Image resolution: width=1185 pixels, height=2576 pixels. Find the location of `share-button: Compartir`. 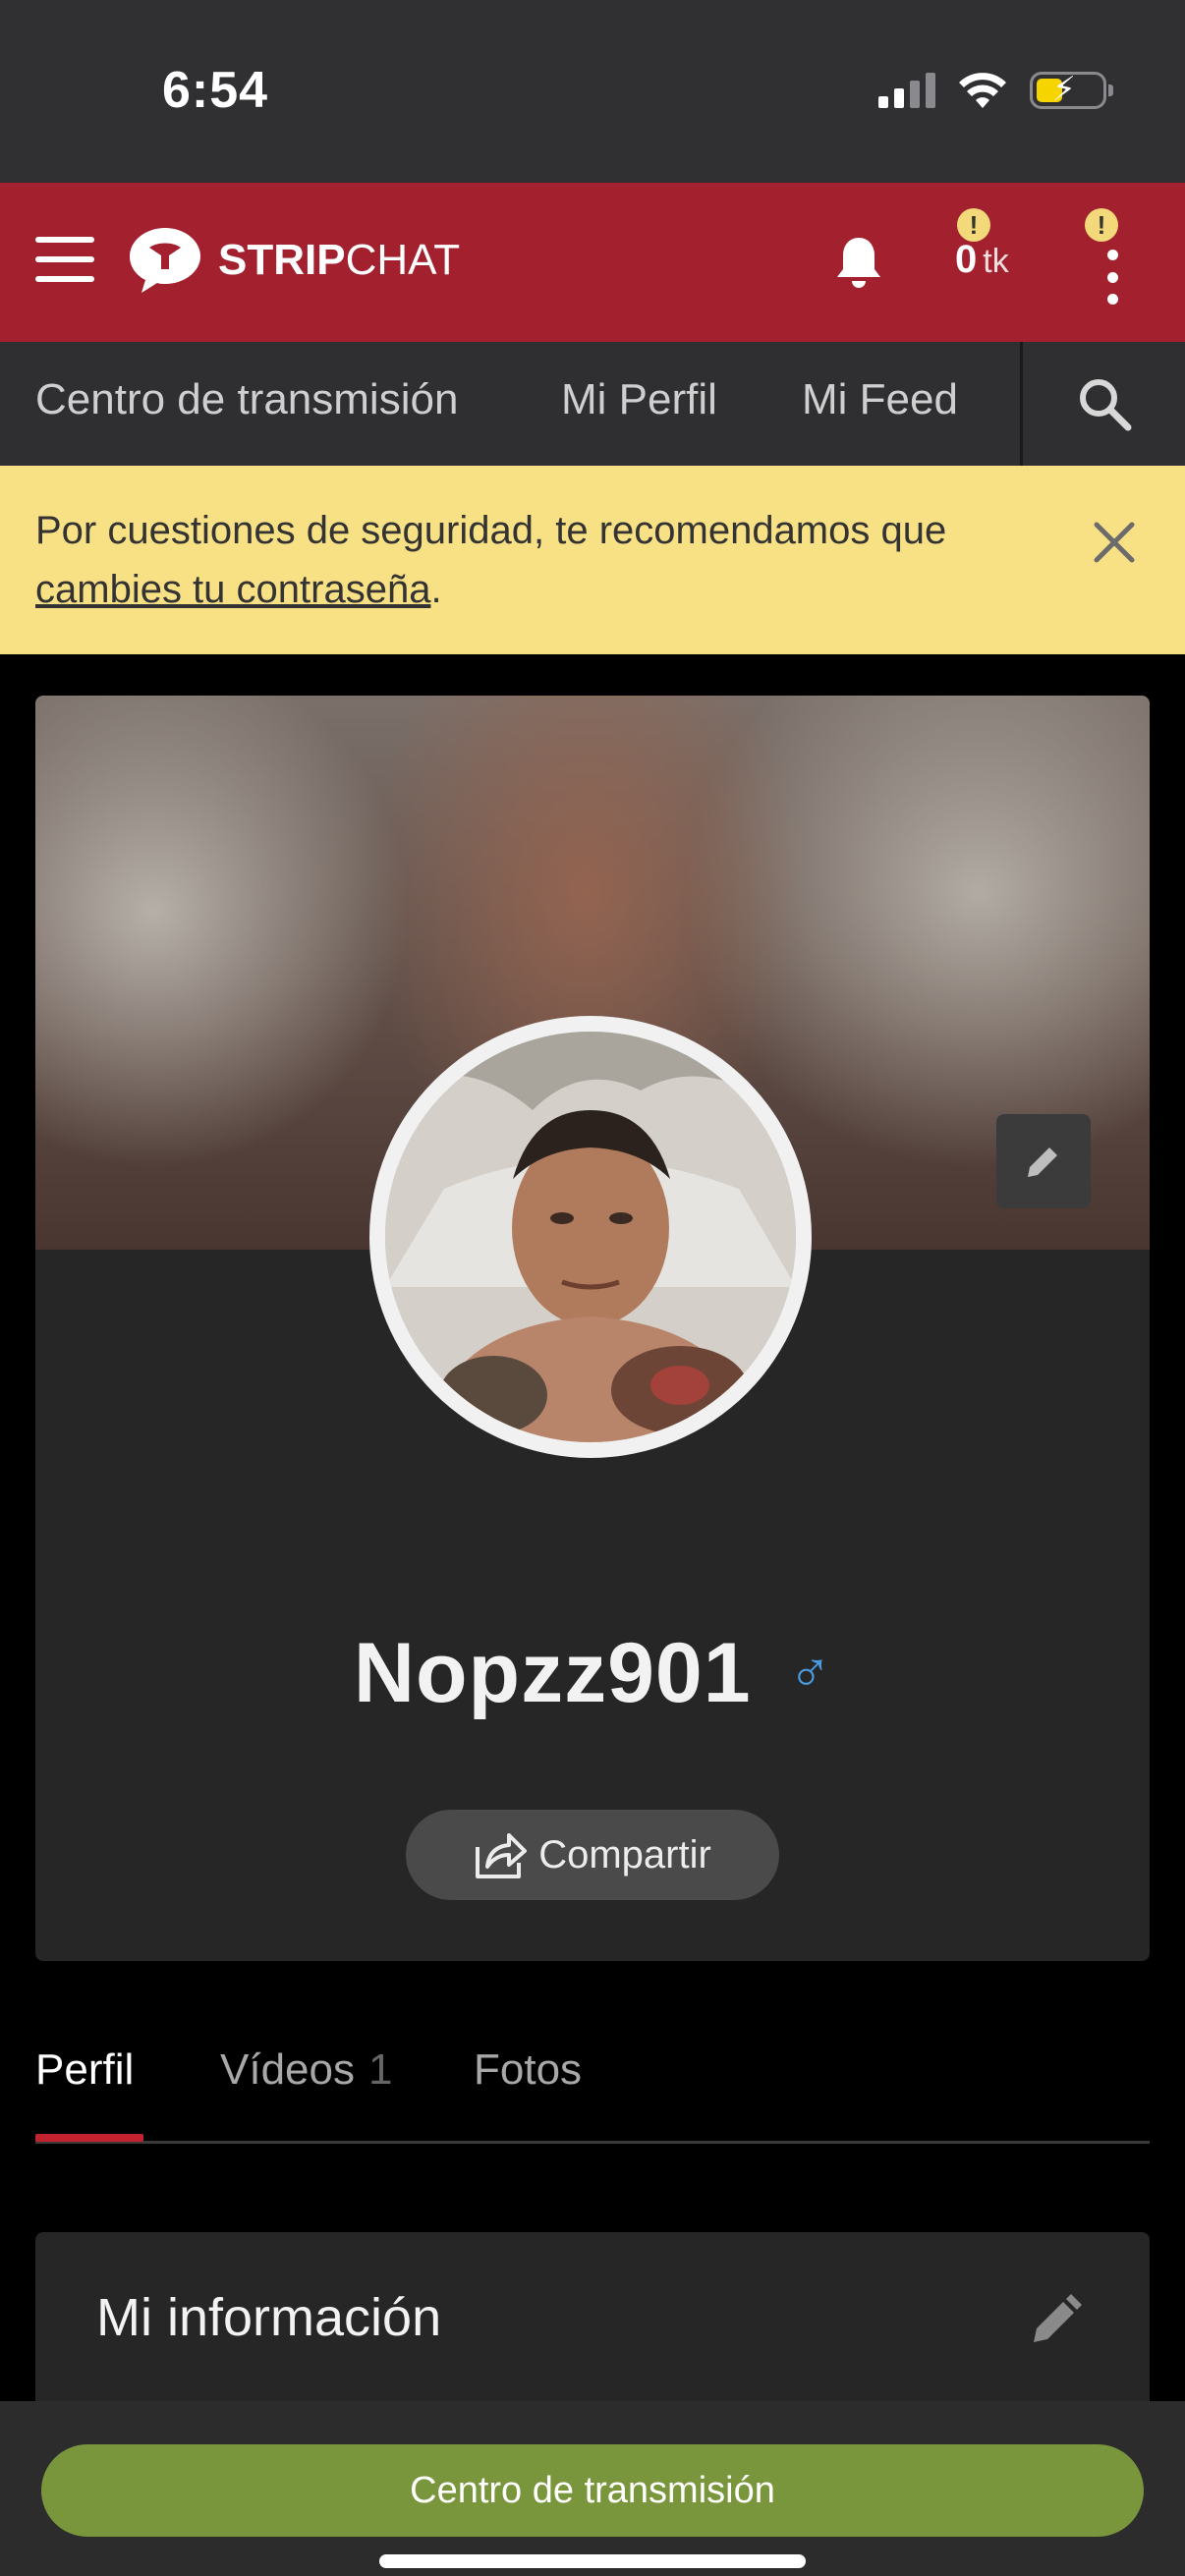

share-button: Compartir is located at coordinates (592, 1855).